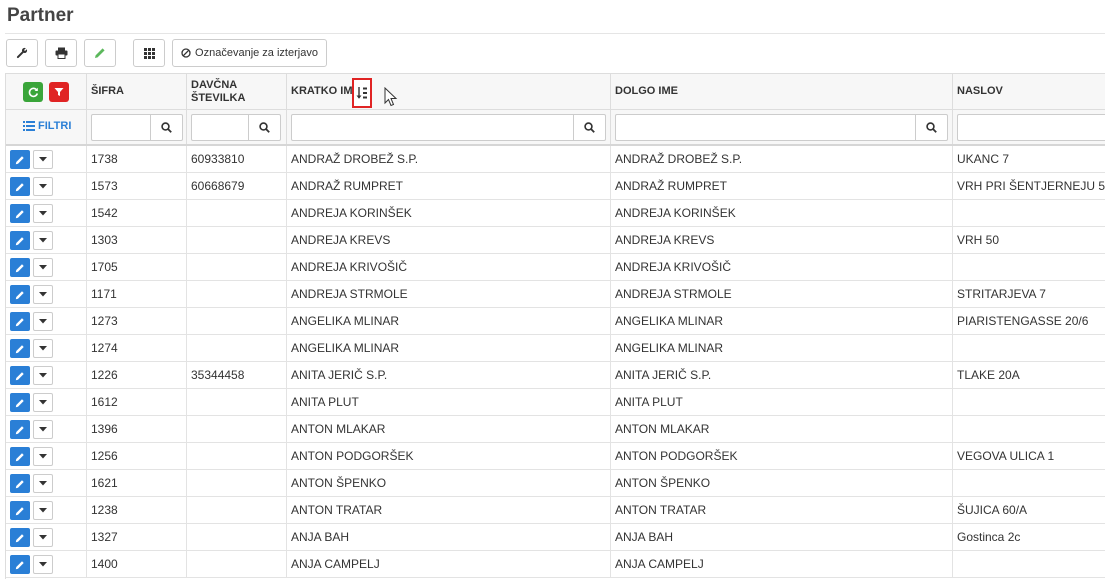  I want to click on cell-dolgo-ime: ANDREJA KRIVOŠIČ, so click(782, 267).